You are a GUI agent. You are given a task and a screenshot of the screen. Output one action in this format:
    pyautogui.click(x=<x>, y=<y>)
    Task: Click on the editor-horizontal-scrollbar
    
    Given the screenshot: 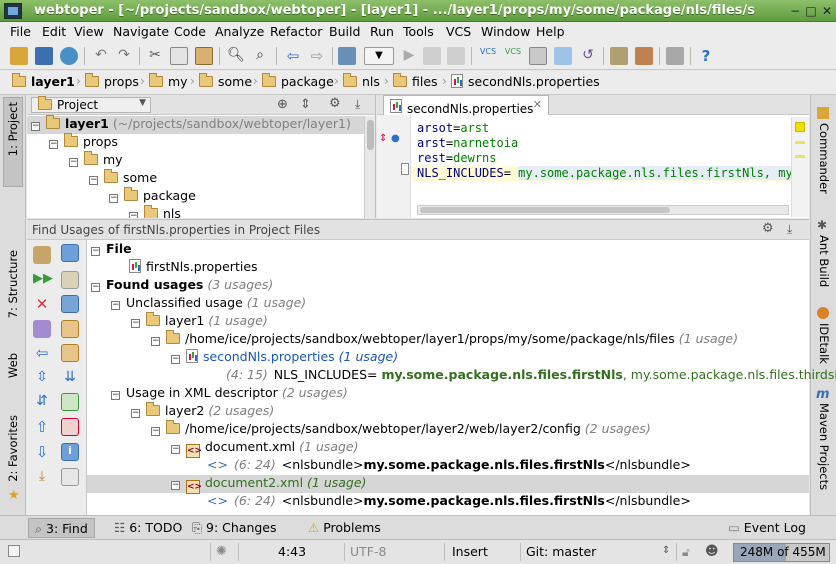 What is the action you would take?
    pyautogui.click(x=603, y=210)
    